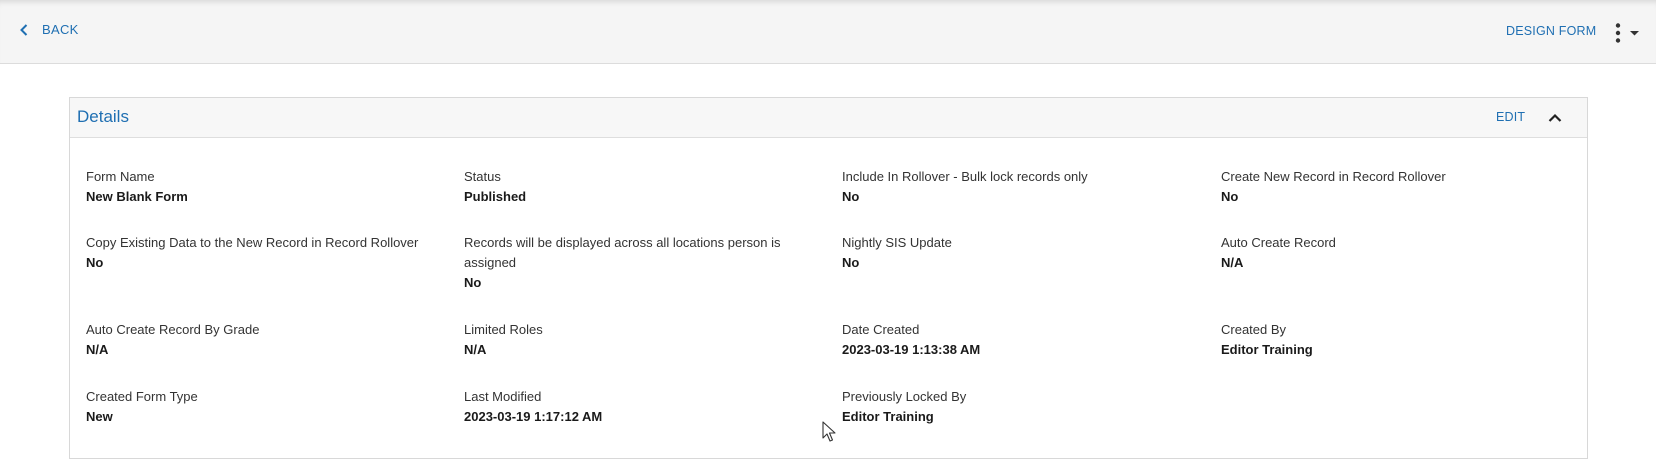 Image resolution: width=1656 pixels, height=474 pixels. What do you see at coordinates (120, 176) in the screenshot?
I see `field-label: Form Name` at bounding box center [120, 176].